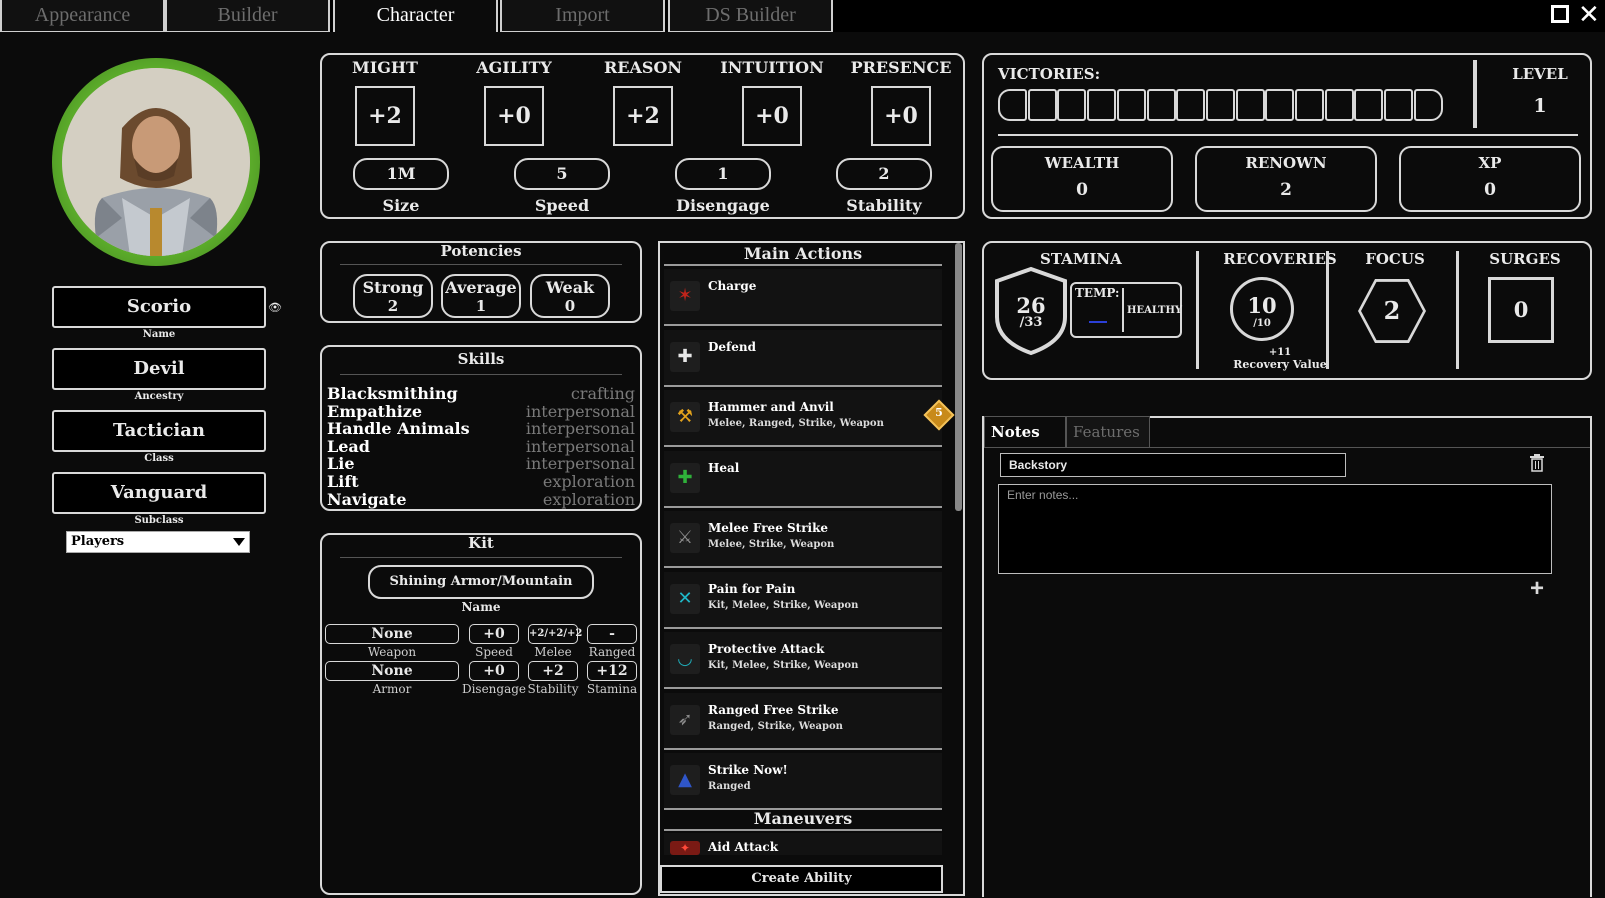 The height and width of the screenshot is (898, 1605). What do you see at coordinates (612, 671) in the screenshot?
I see `kit-stamina-value: +12` at bounding box center [612, 671].